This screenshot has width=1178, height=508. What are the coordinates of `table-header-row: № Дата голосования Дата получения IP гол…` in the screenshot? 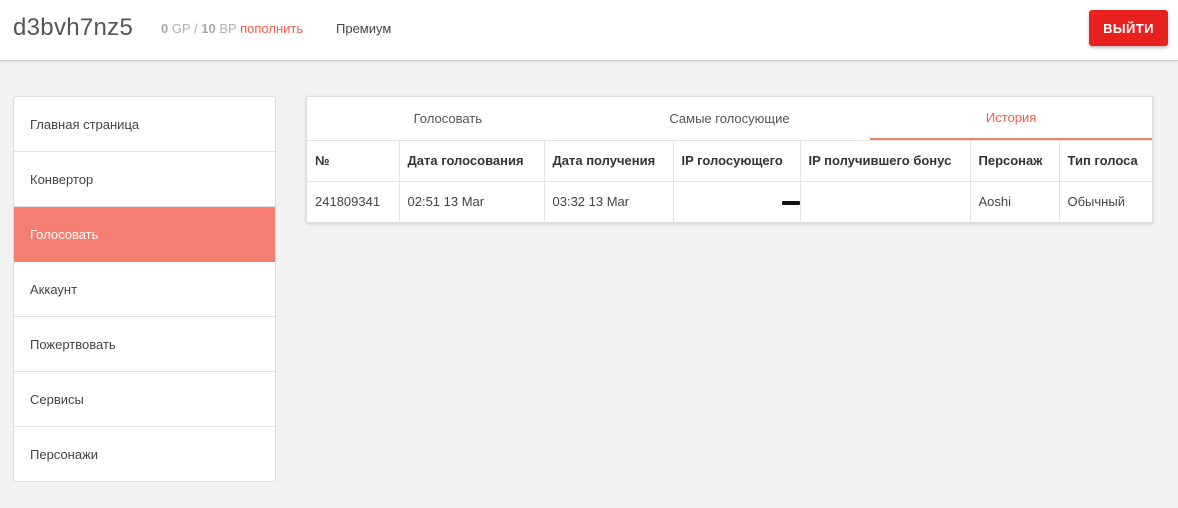 It's located at (729, 161).